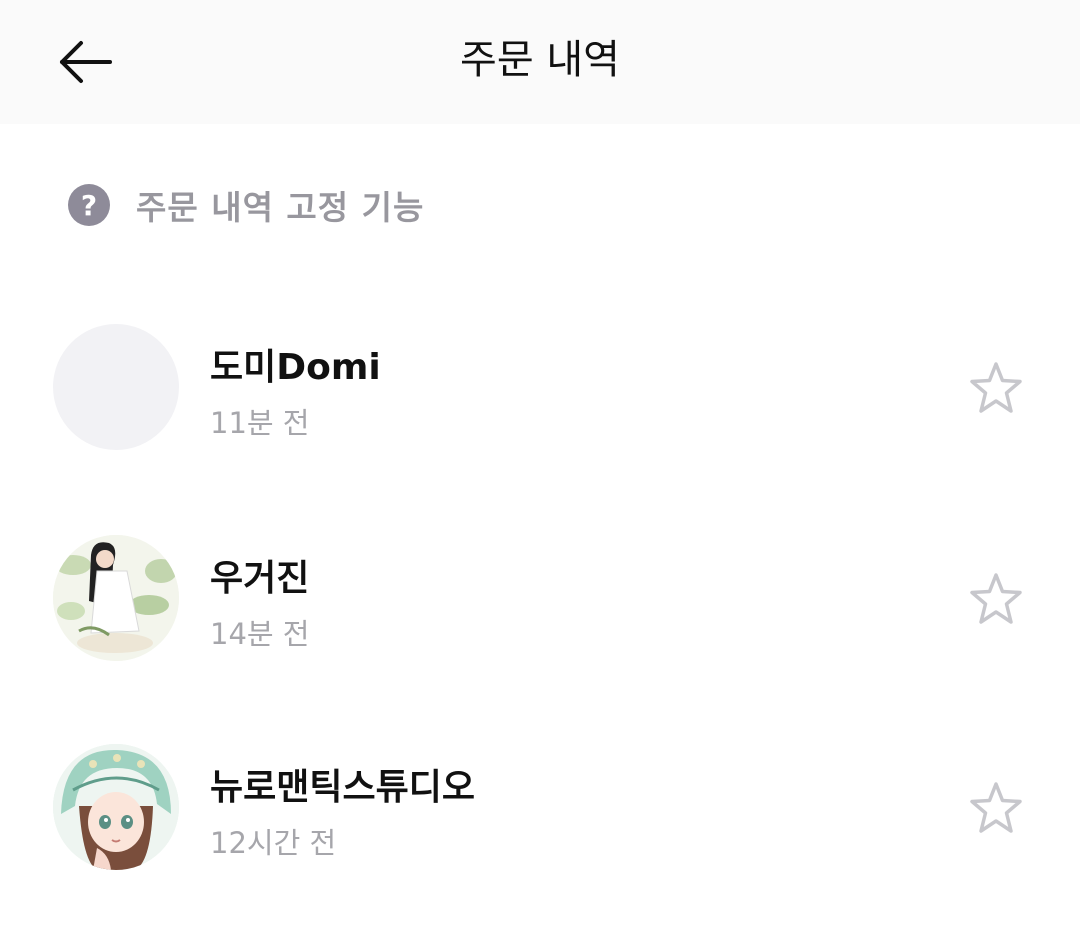 This screenshot has height=926, width=1080. I want to click on illustration-girl-with-green-hood, so click(116, 807).